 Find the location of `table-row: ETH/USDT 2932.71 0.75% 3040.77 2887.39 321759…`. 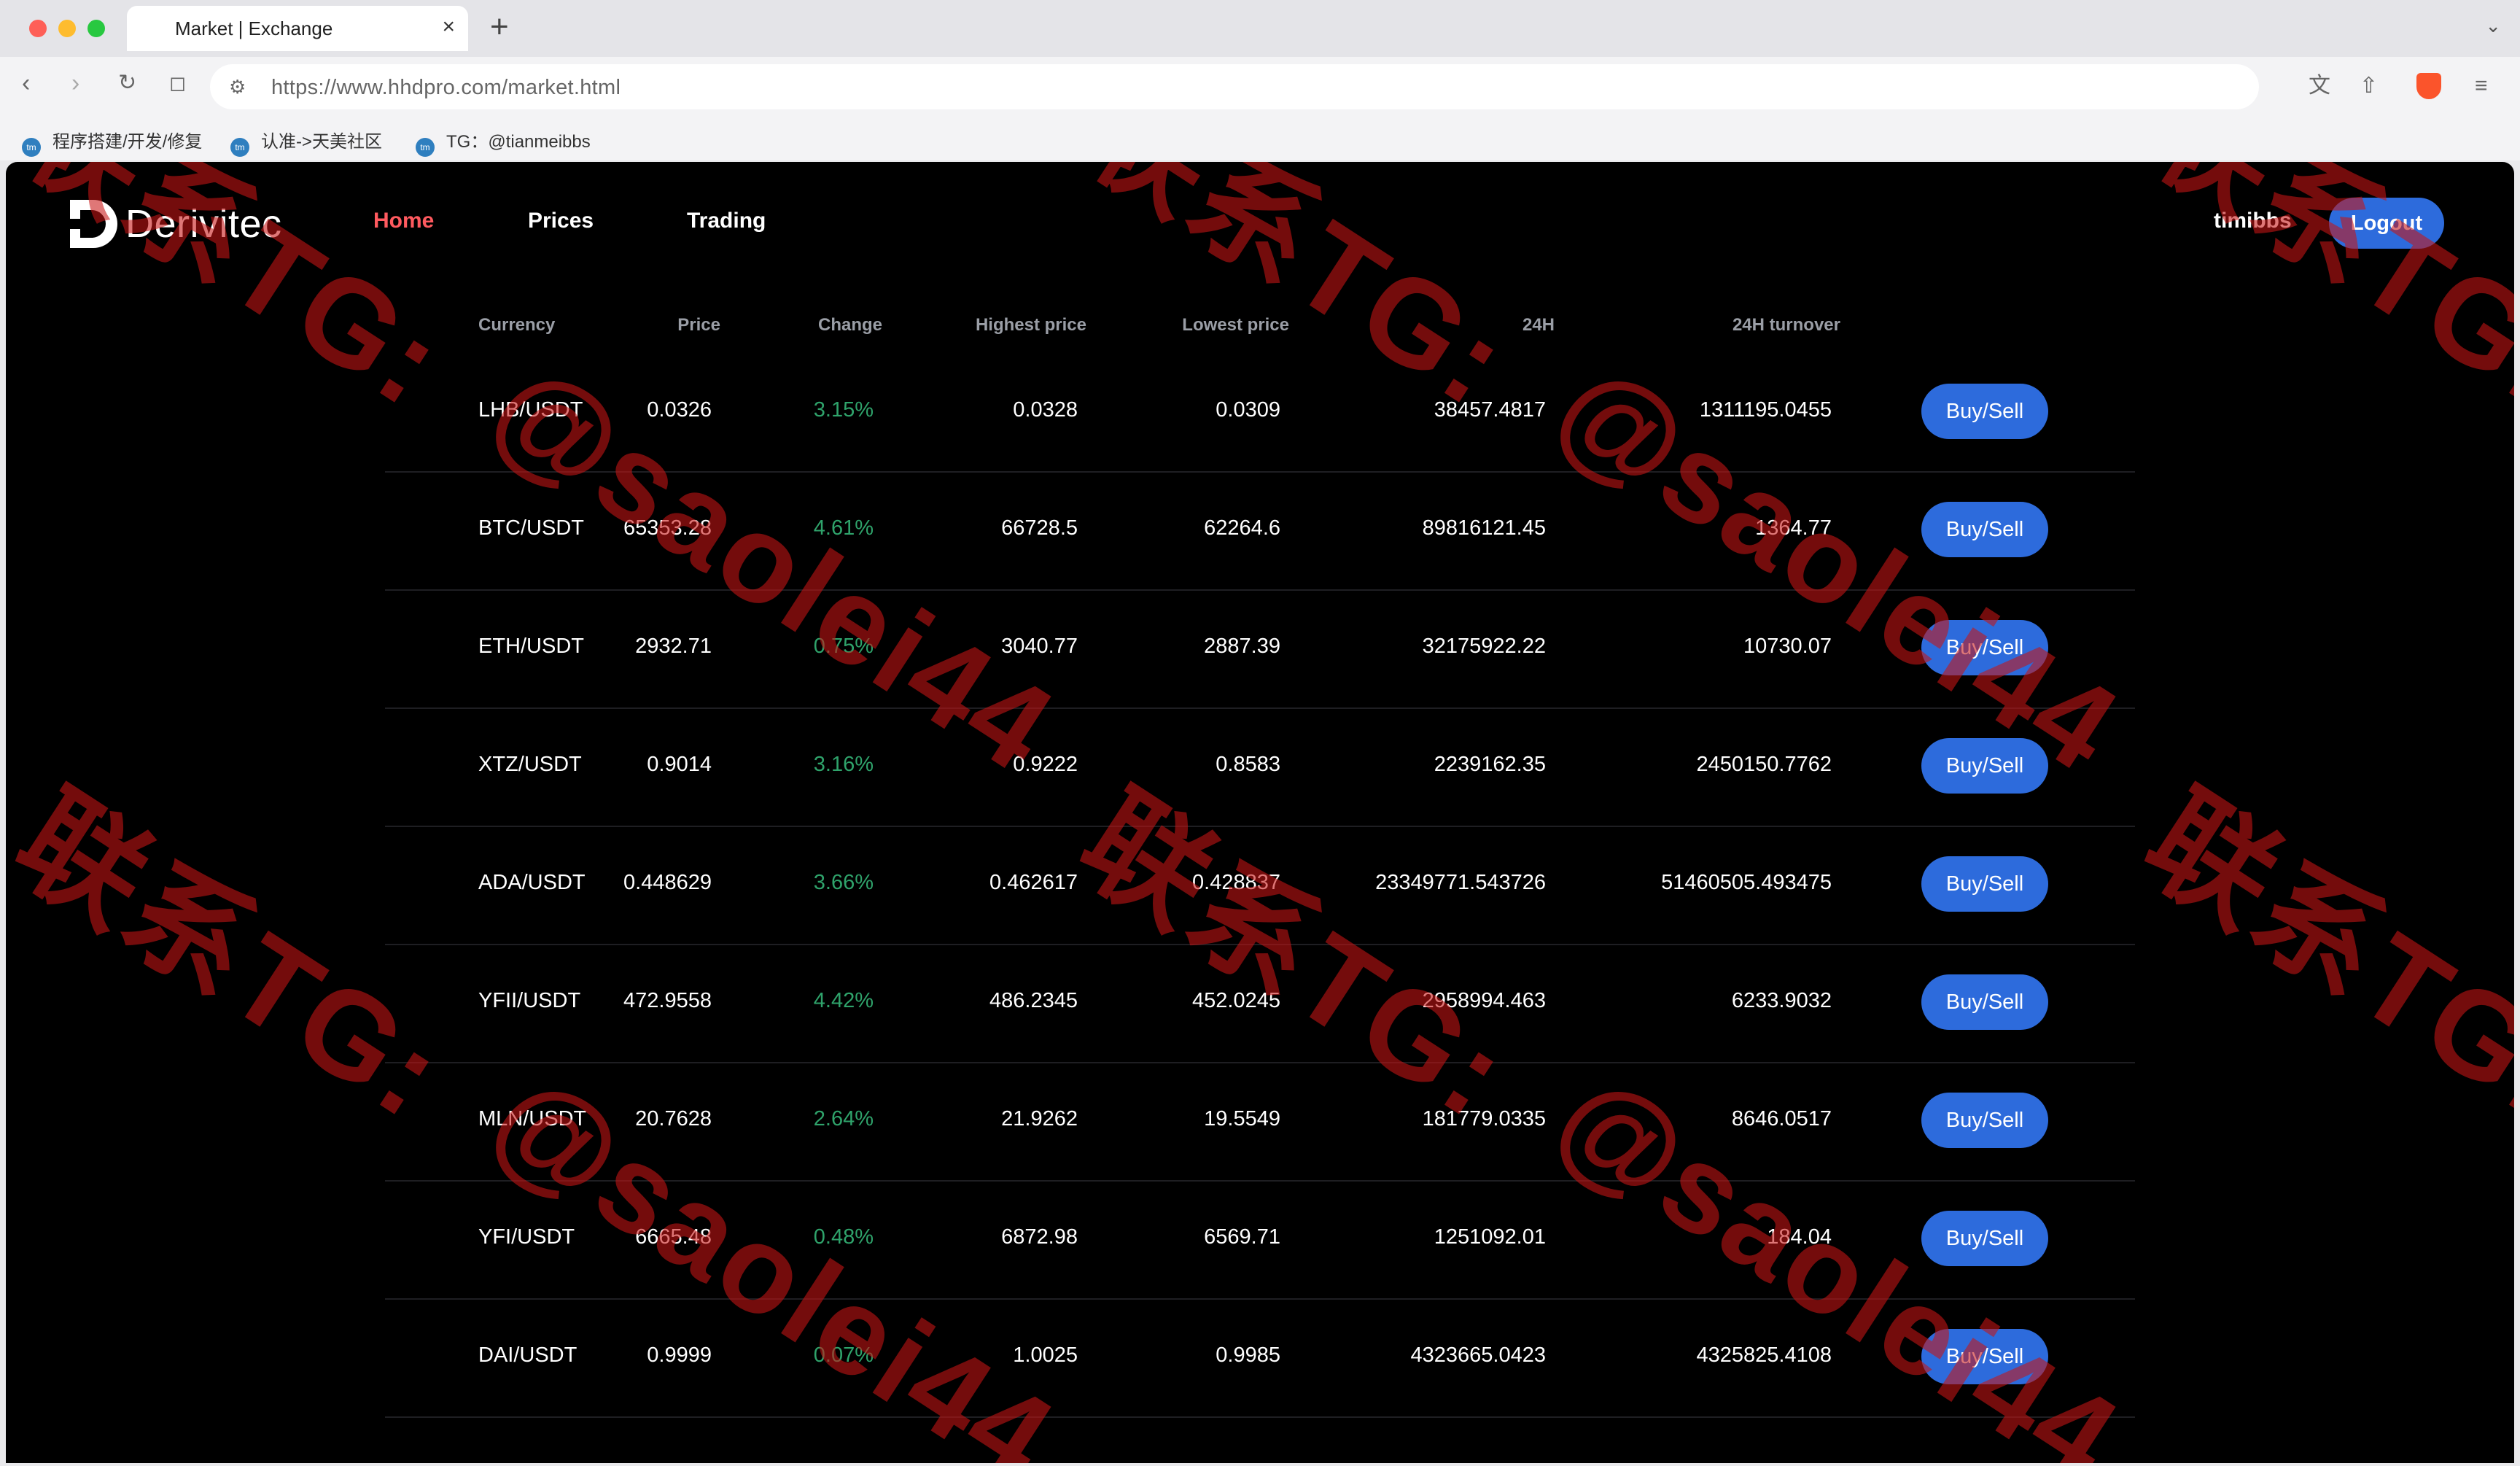

table-row: ETH/USDT 2932.71 0.75% 3040.77 2887.39 321759… is located at coordinates (1260, 649).